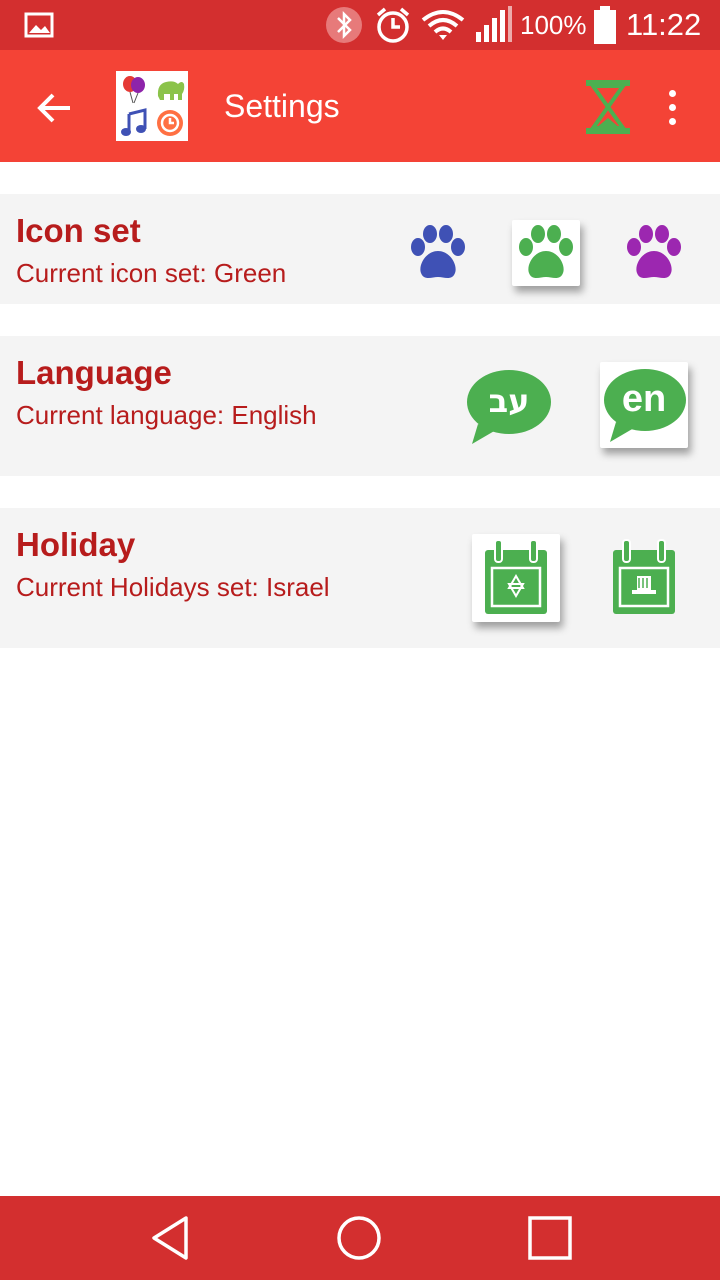 Image resolution: width=720 pixels, height=1280 pixels. What do you see at coordinates (151, 273) in the screenshot?
I see `setting-subtitle: Current icon set: Green` at bounding box center [151, 273].